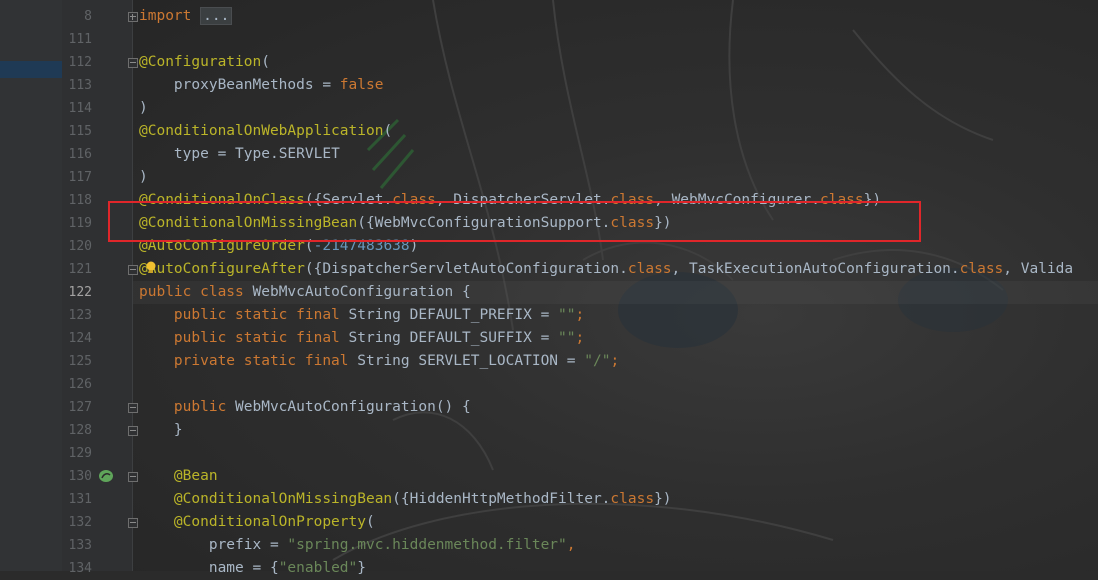 Image resolution: width=1098 pixels, height=580 pixels. What do you see at coordinates (549, 85) in the screenshot?
I see `code-line: 113 proxyBeanMethods = false` at bounding box center [549, 85].